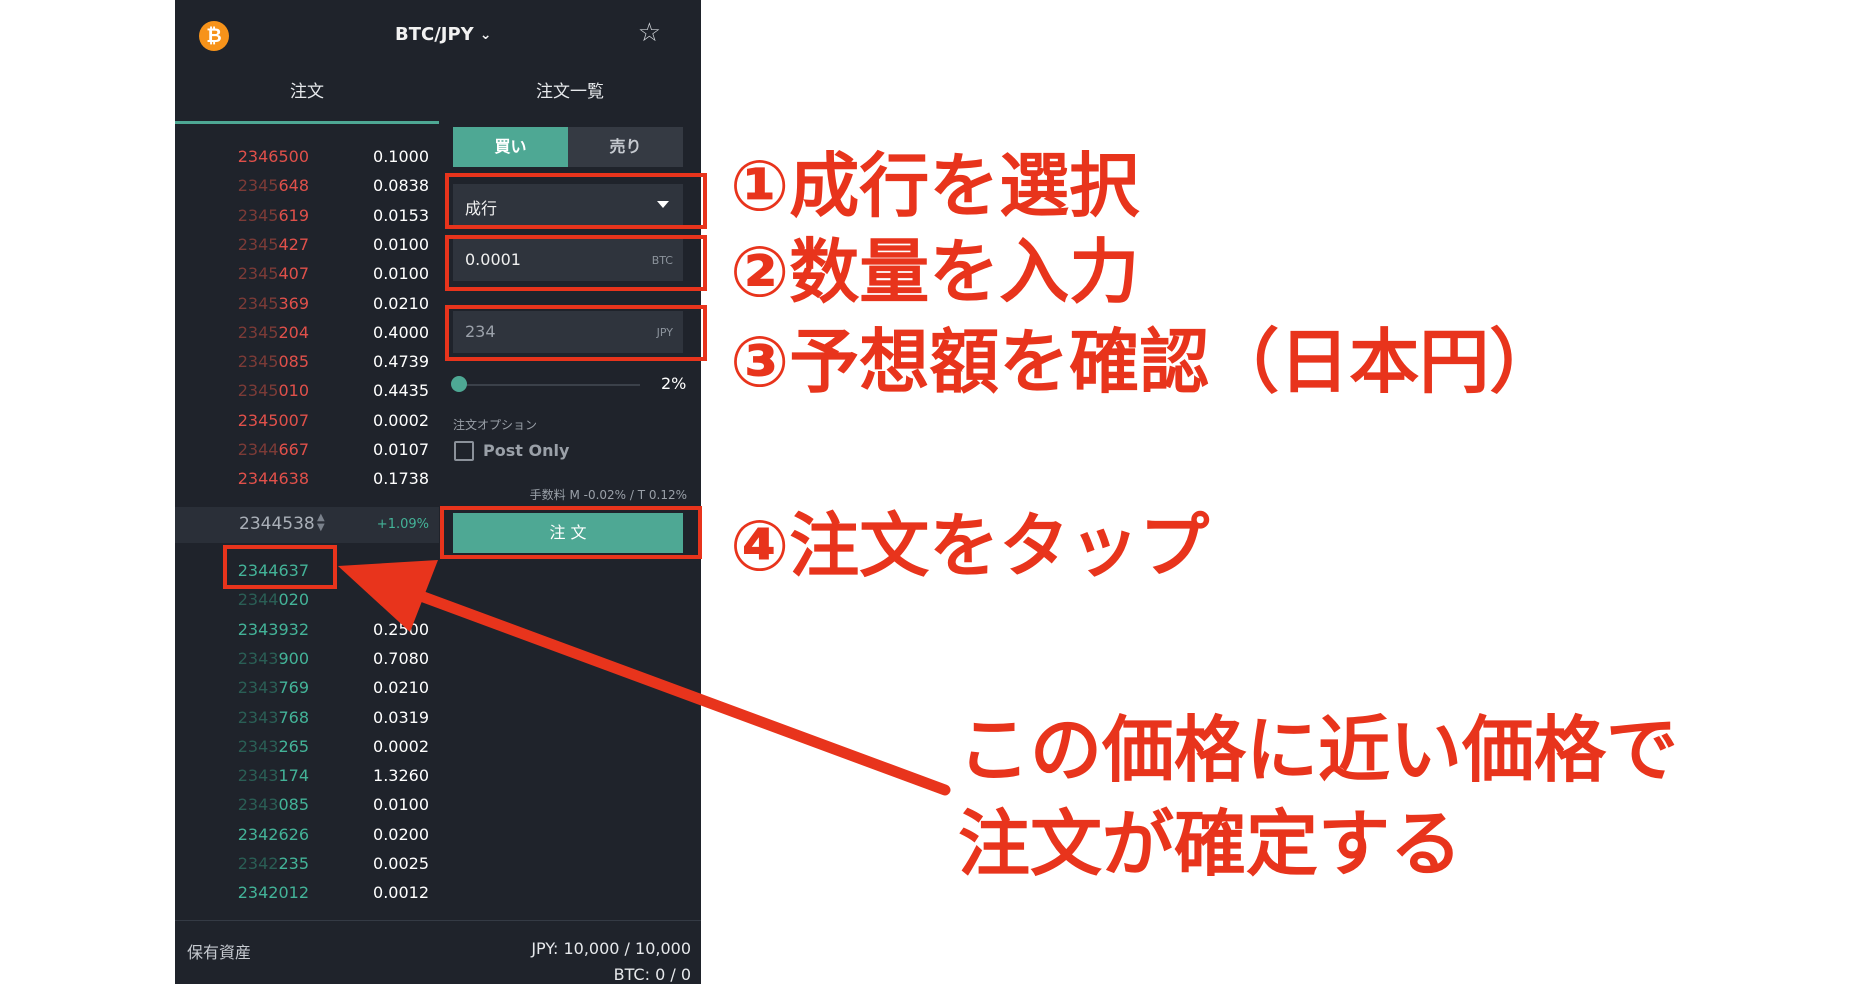 The height and width of the screenshot is (984, 1875). I want to click on annotation-note-line2: 注文が確定する, so click(1210, 844).